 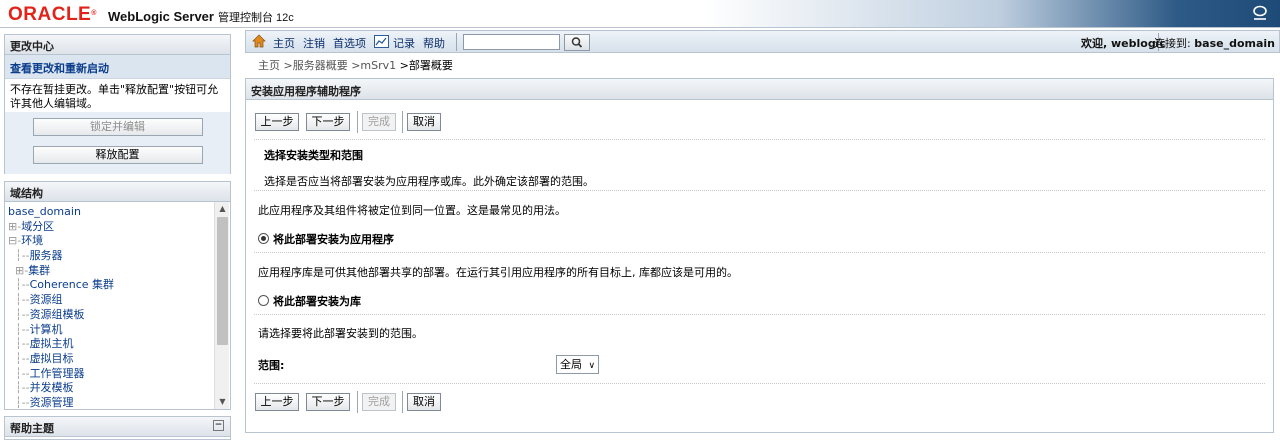 I want to click on help-topics-panel: 帮助主题 −, so click(x=117, y=428).